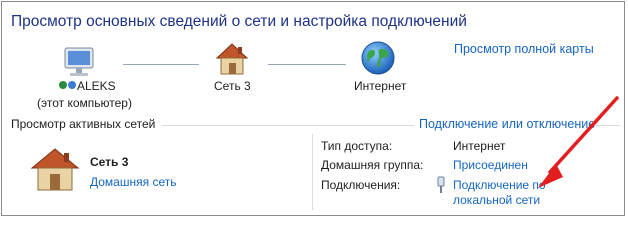  What do you see at coordinates (578, 142) in the screenshot?
I see `annotation-arrow` at bounding box center [578, 142].